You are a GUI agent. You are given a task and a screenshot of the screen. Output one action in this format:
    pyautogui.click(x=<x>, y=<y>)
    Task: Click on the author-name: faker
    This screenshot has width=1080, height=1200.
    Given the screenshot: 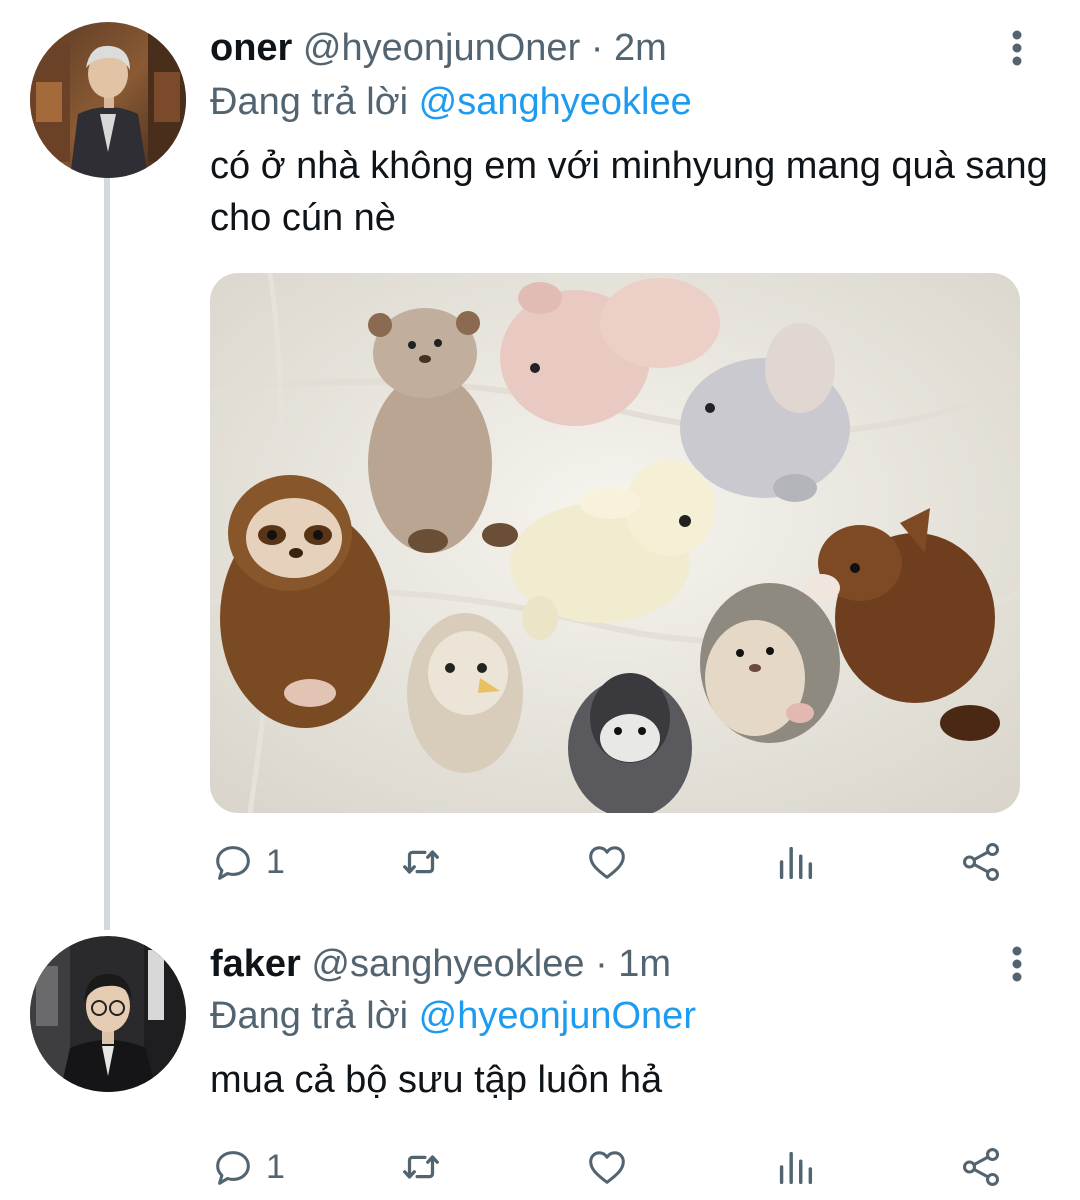 What is the action you would take?
    pyautogui.click(x=255, y=964)
    